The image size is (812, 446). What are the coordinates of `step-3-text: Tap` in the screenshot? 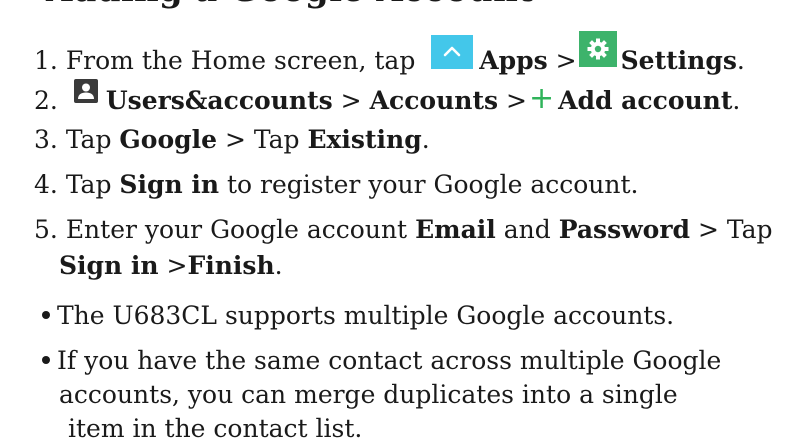 It's located at (88, 139).